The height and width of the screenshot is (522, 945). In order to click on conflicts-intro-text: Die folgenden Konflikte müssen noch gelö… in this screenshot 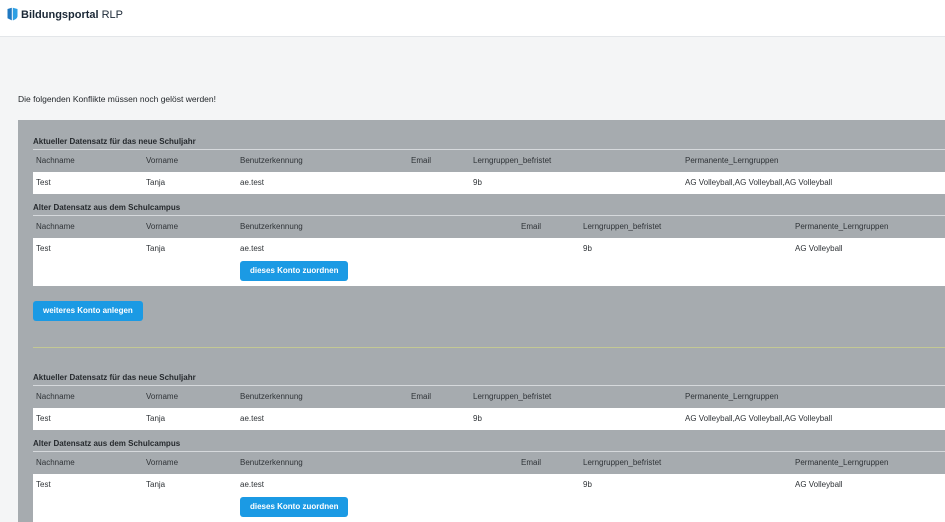, I will do `click(117, 99)`.